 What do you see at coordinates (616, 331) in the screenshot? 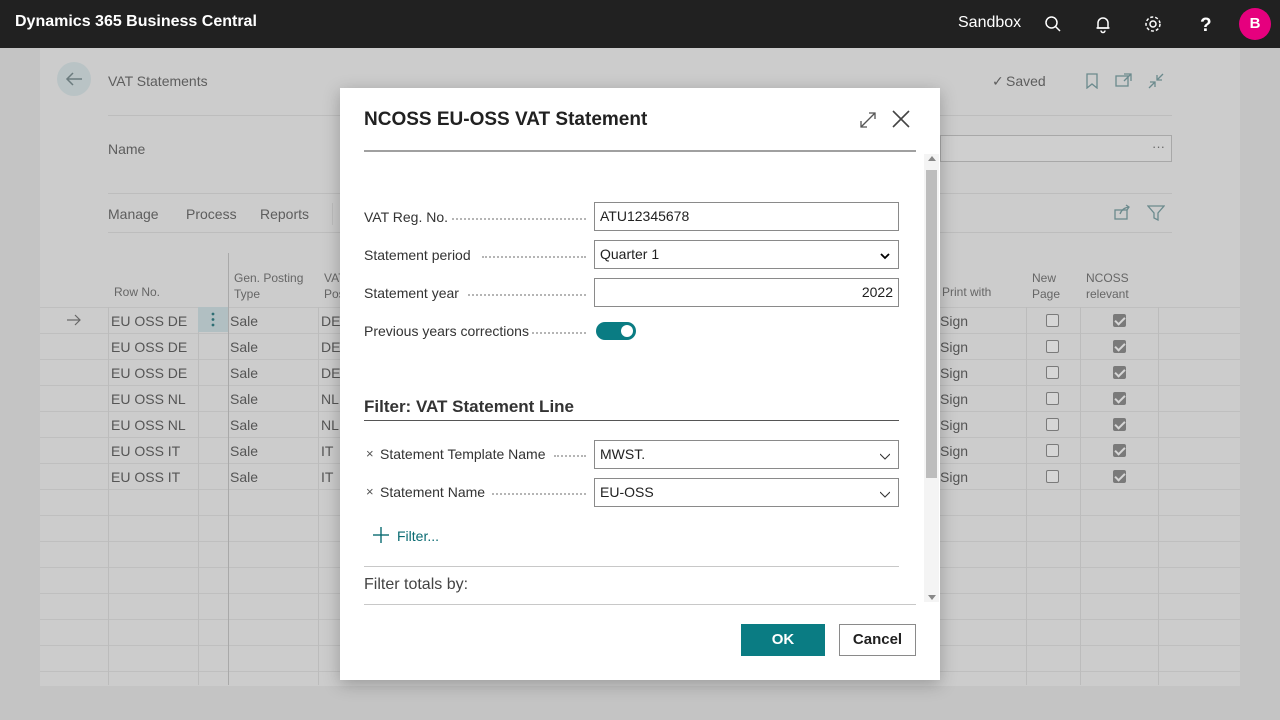
I see `previous-years-corrections-toggle` at bounding box center [616, 331].